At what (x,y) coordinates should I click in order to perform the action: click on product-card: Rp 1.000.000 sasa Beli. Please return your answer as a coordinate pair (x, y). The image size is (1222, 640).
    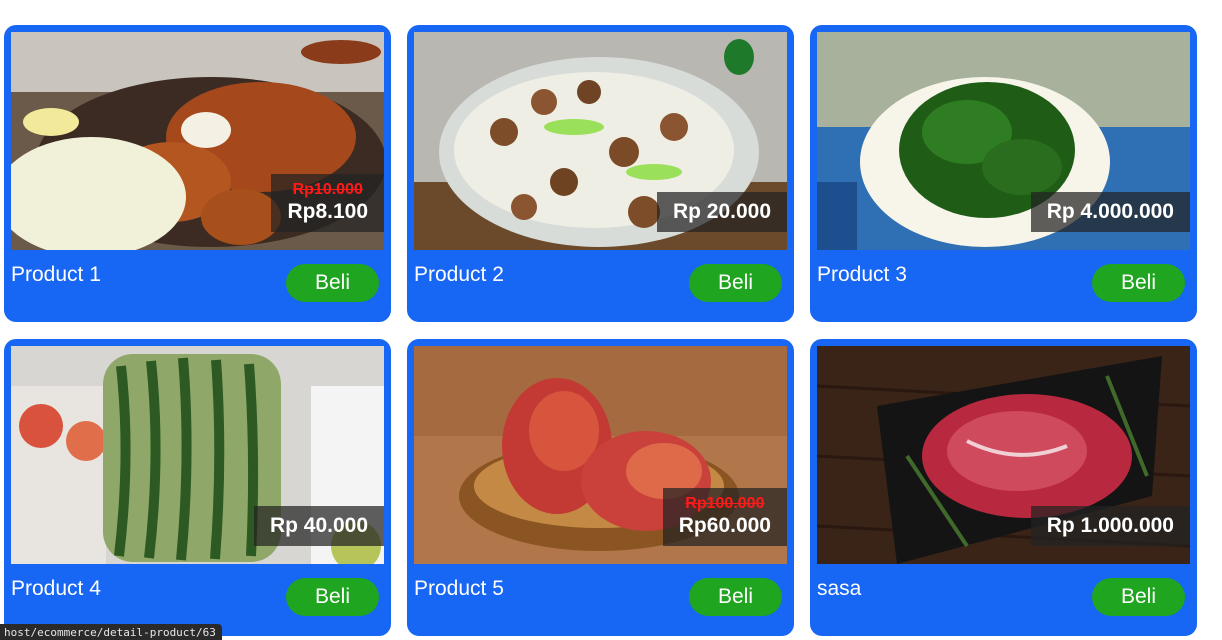
    Looking at the image, I should click on (1003, 487).